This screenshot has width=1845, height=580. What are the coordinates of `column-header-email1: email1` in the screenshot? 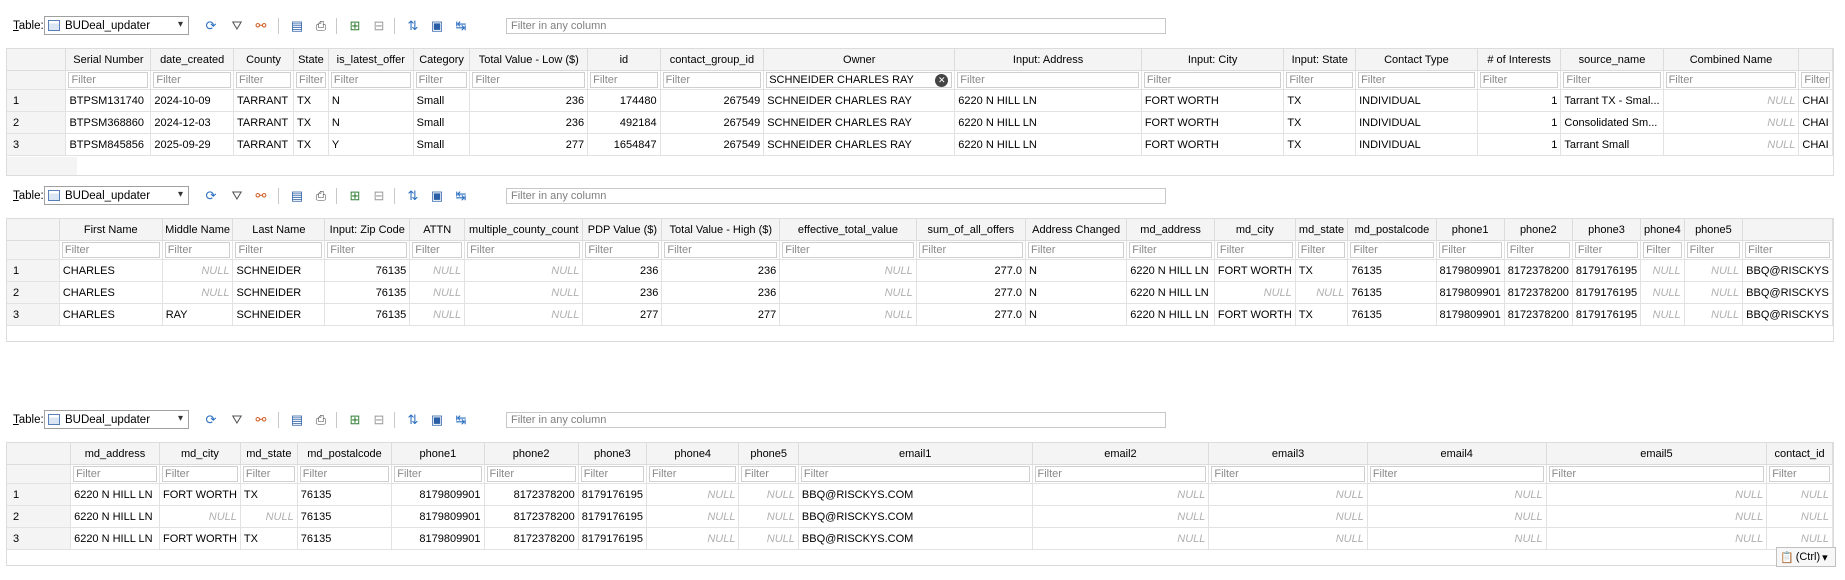 It's located at (915, 454).